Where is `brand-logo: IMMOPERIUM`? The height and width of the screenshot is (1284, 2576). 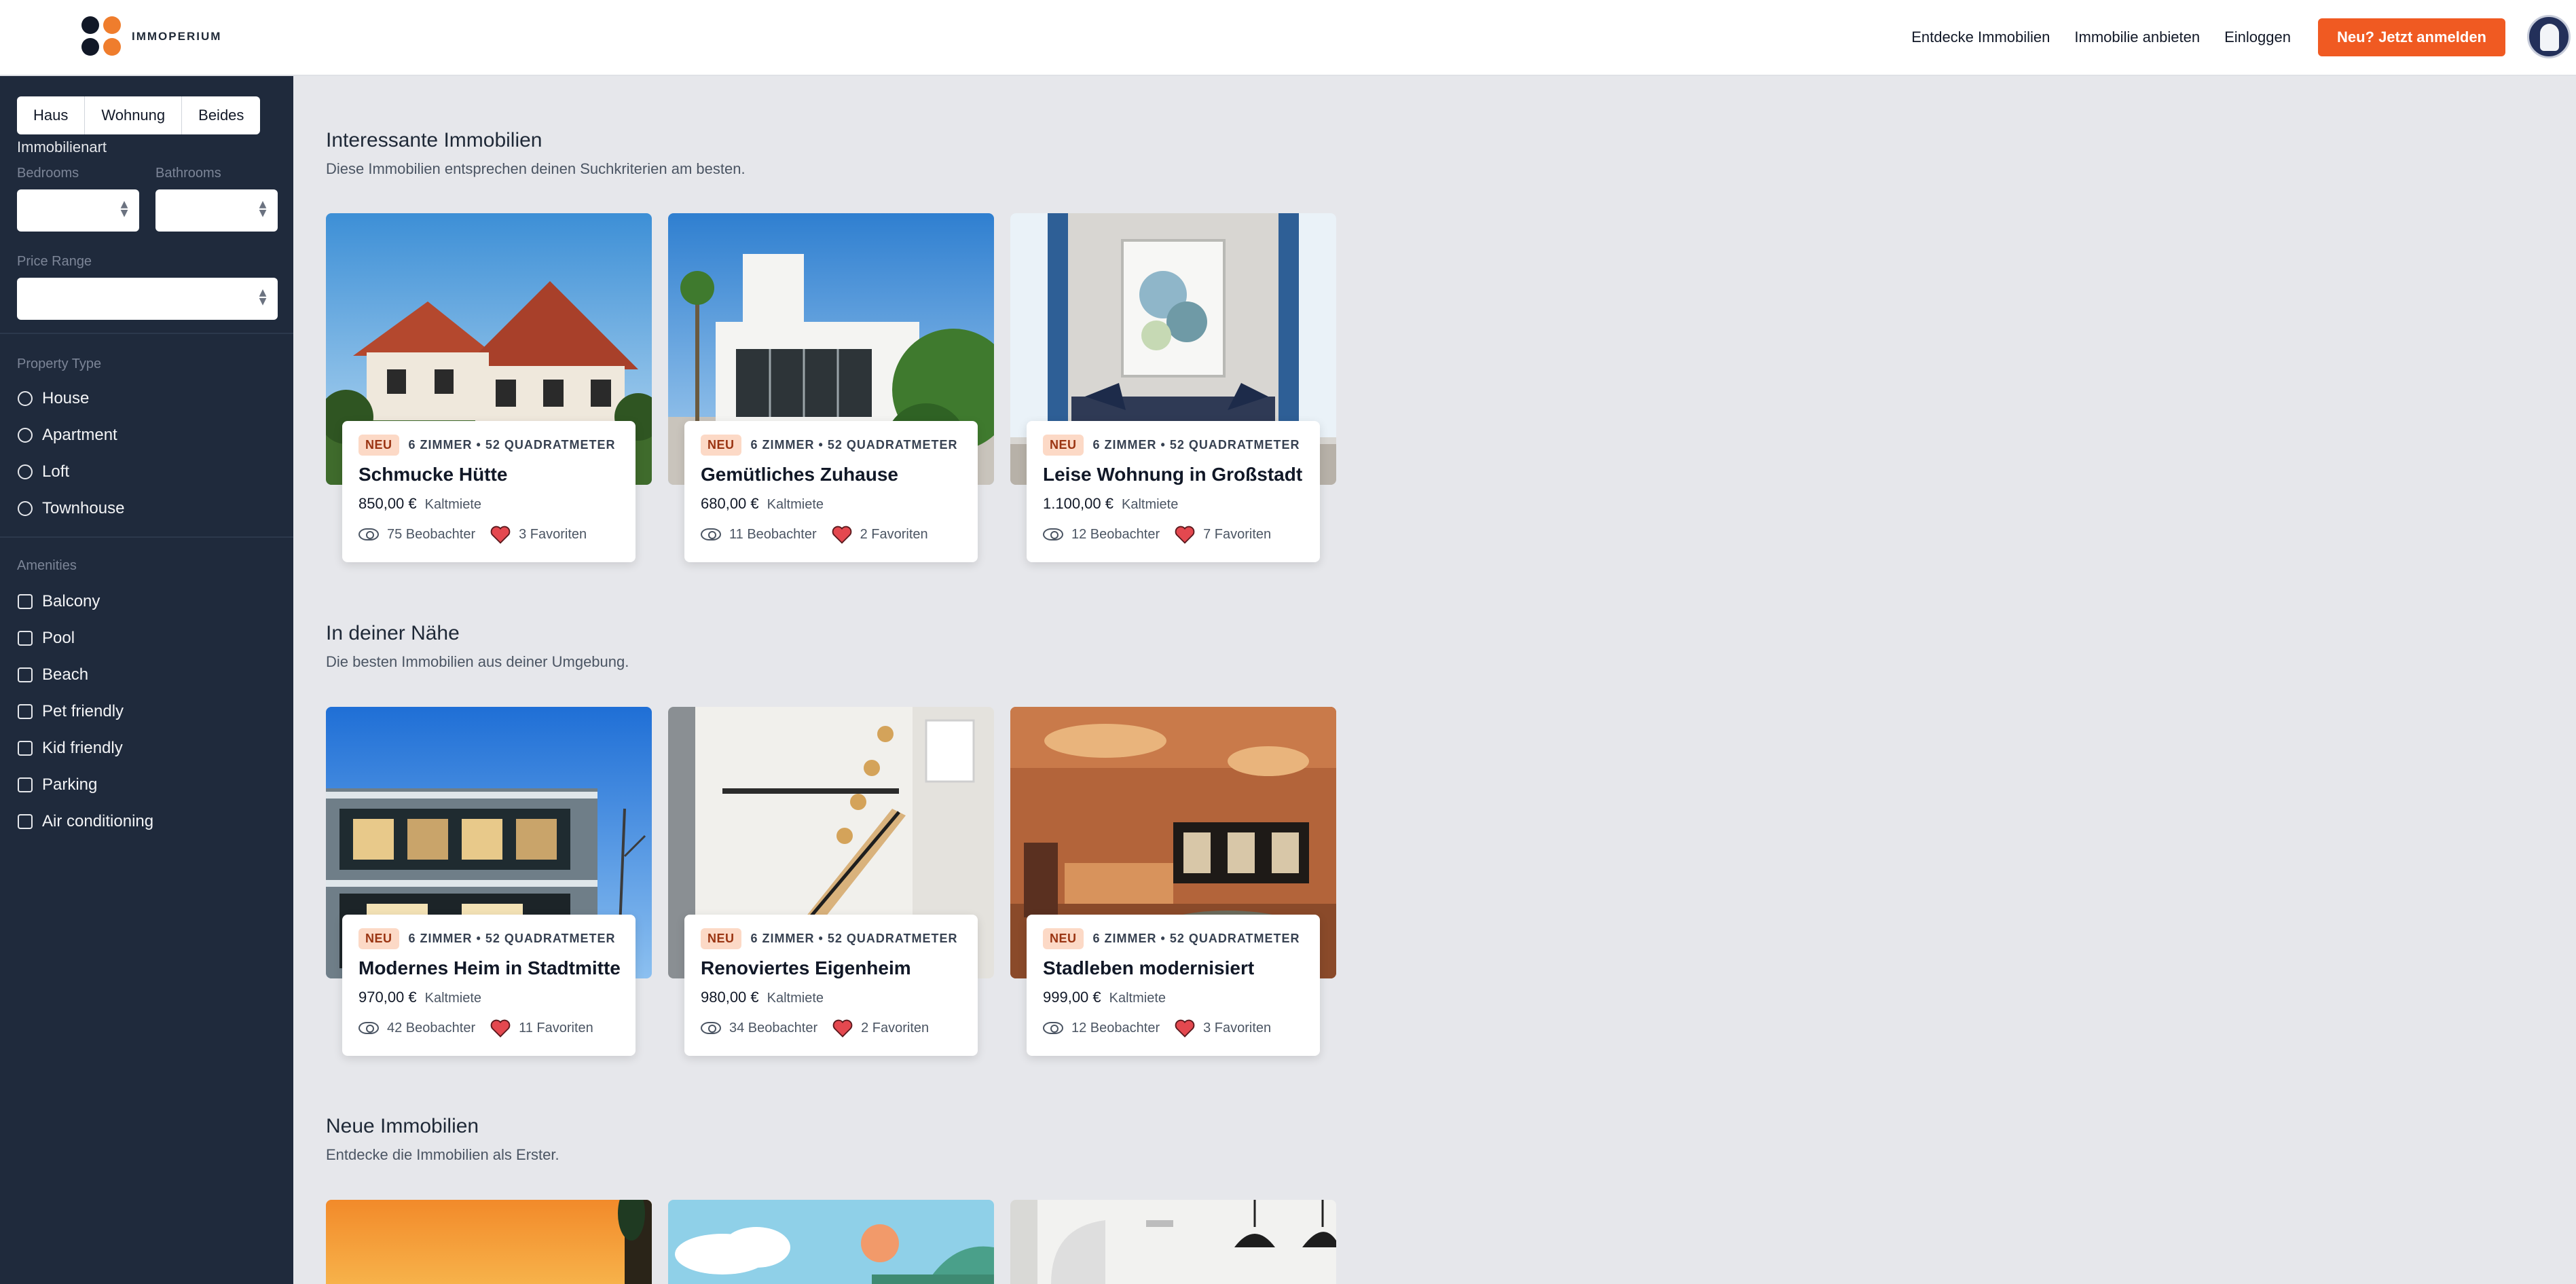
brand-logo: IMMOPERIUM is located at coordinates (151, 36).